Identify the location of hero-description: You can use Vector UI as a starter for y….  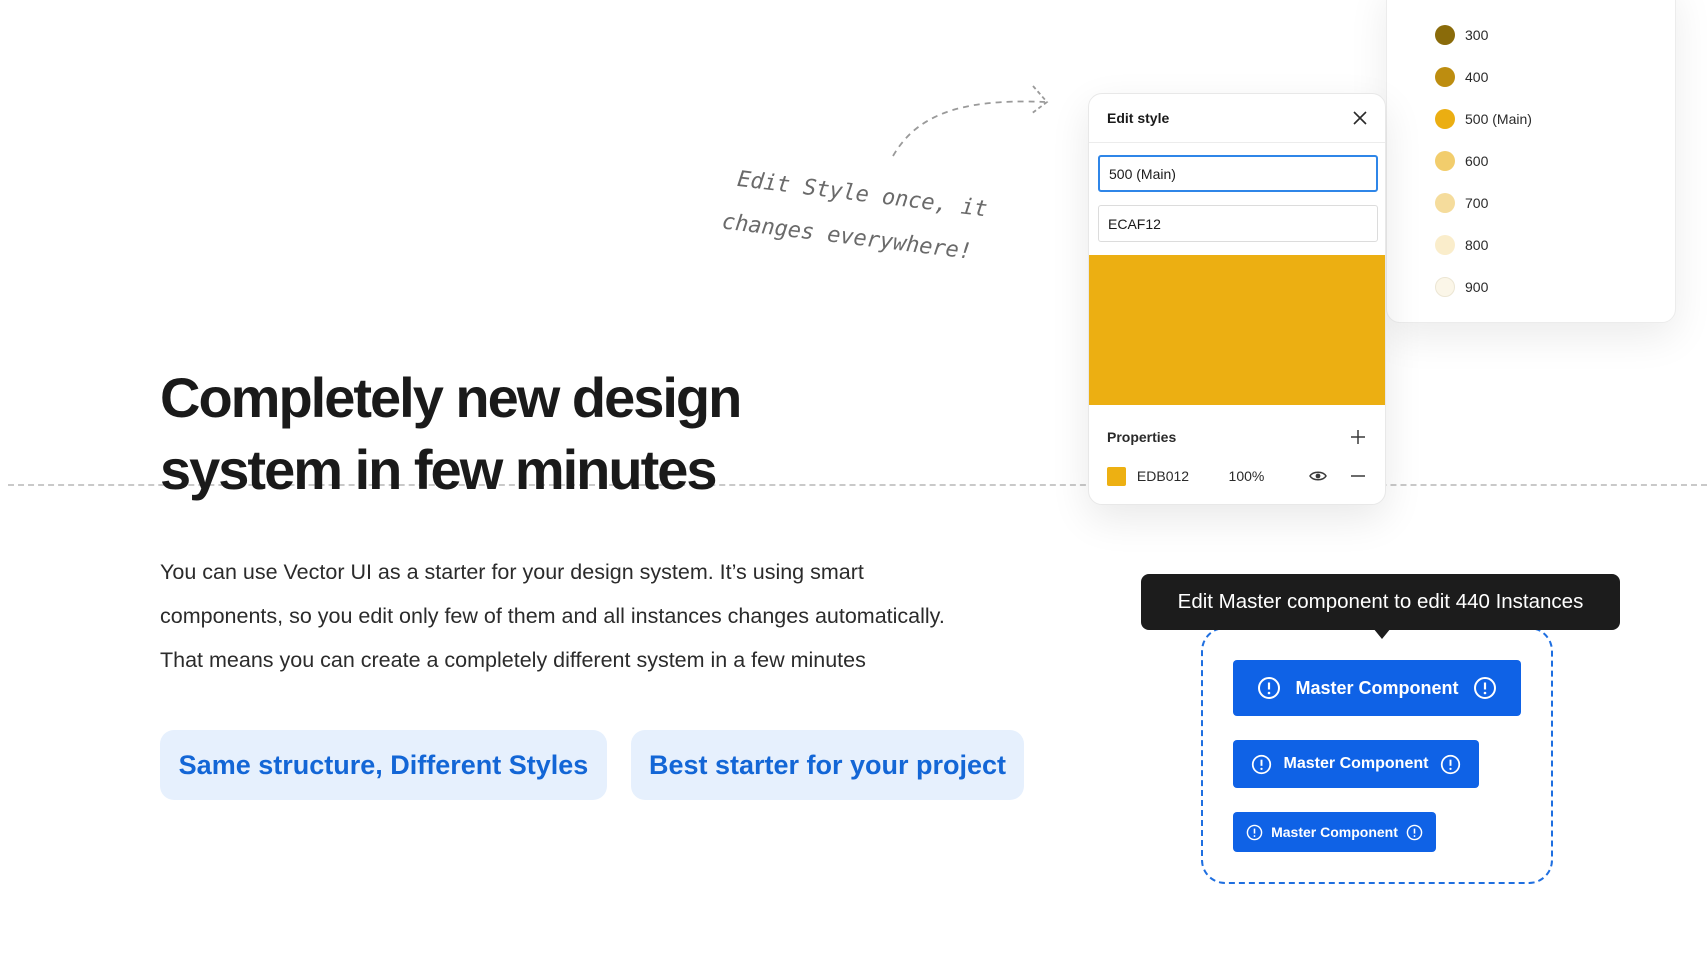
(610, 616).